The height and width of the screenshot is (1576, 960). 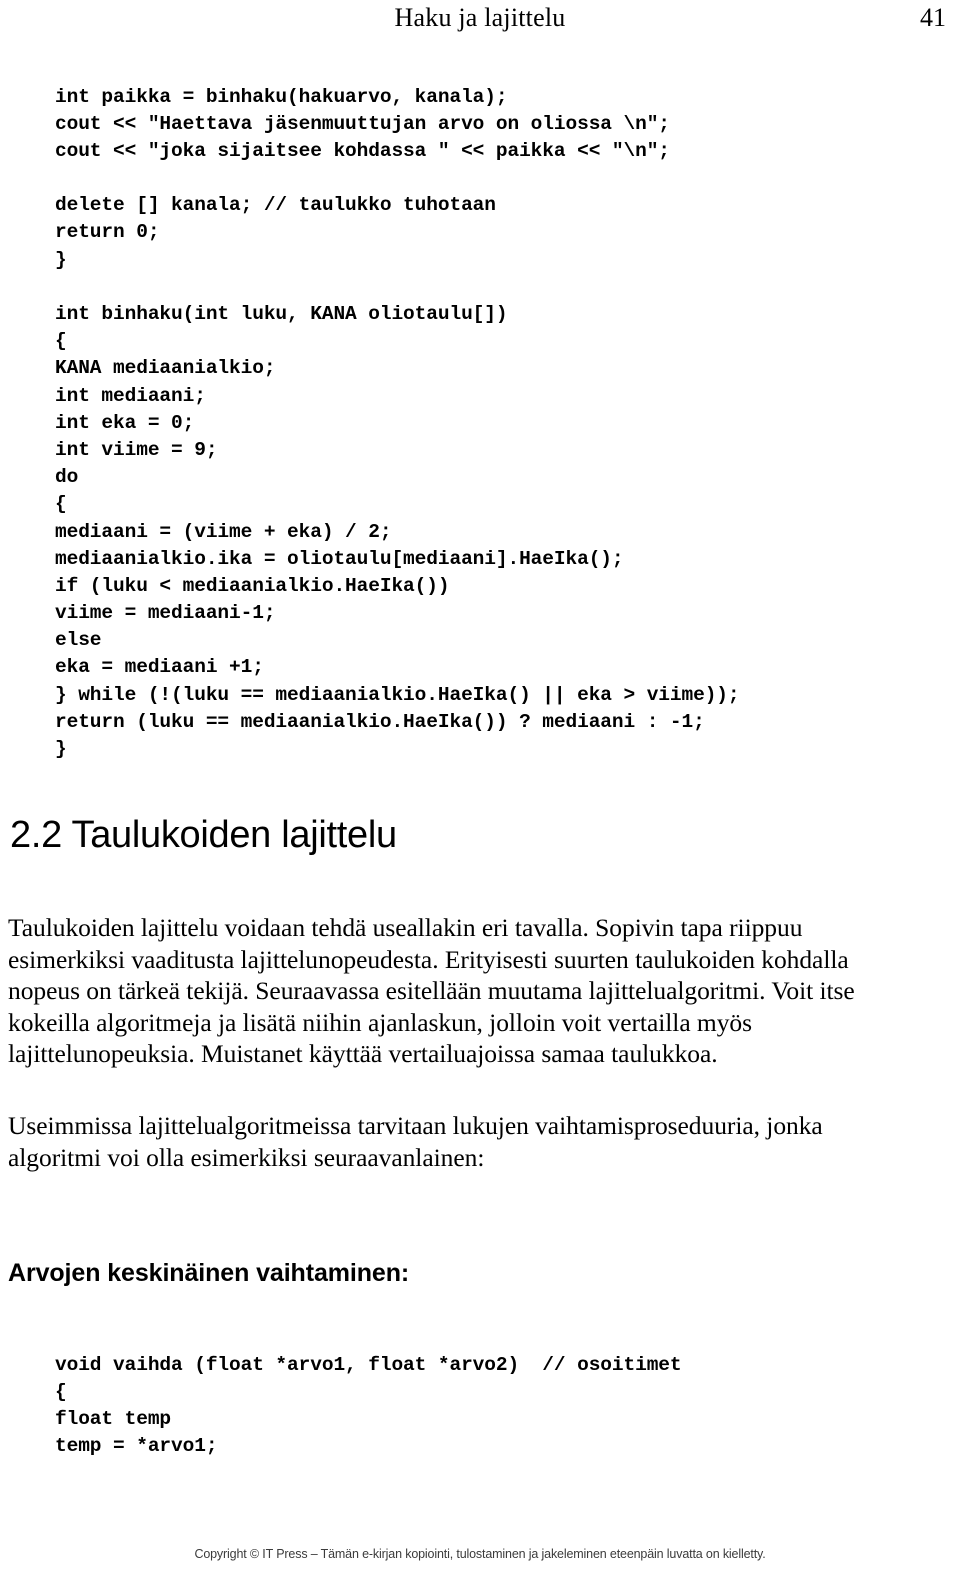 I want to click on page-number: 41, so click(x=933, y=17).